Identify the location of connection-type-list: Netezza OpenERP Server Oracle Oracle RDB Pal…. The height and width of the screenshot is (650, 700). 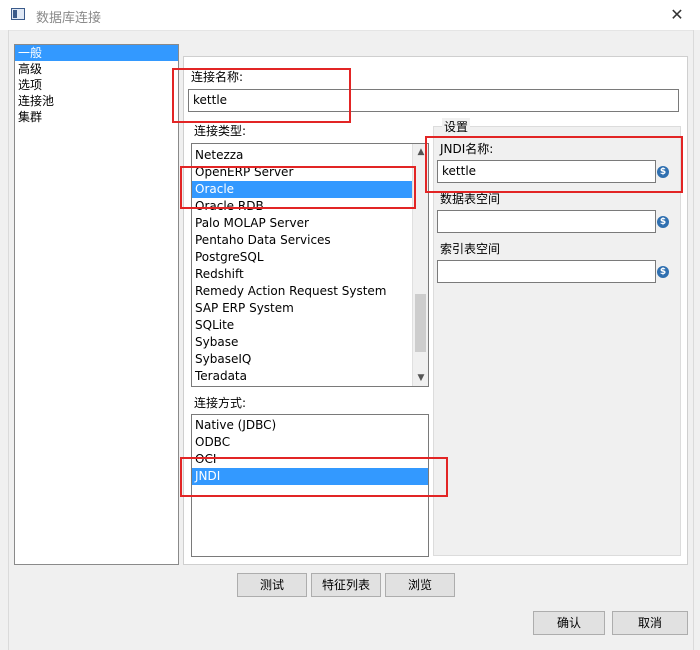
(310, 265).